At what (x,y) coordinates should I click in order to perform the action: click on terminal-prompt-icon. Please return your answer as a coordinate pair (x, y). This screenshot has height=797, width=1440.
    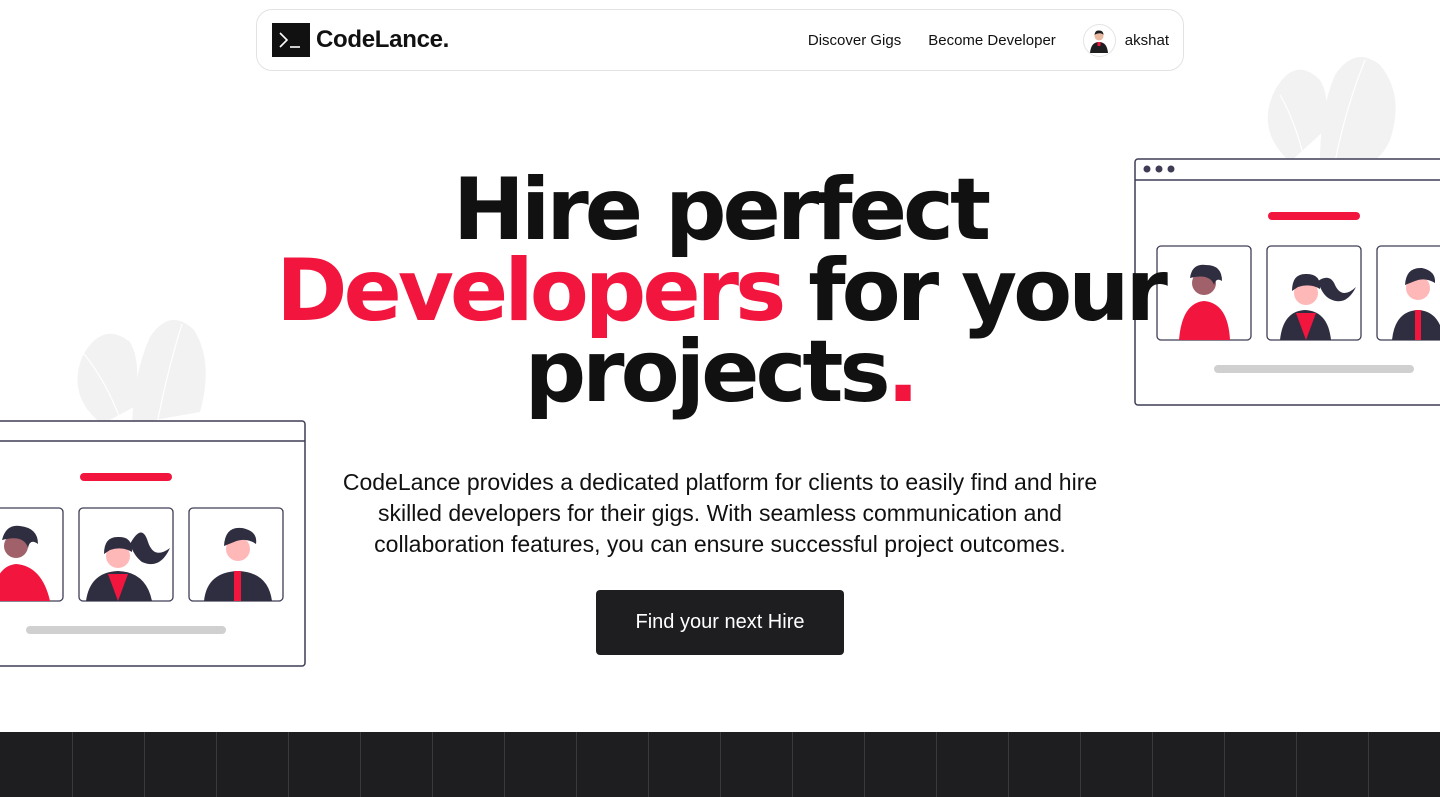
    Looking at the image, I should click on (291, 40).